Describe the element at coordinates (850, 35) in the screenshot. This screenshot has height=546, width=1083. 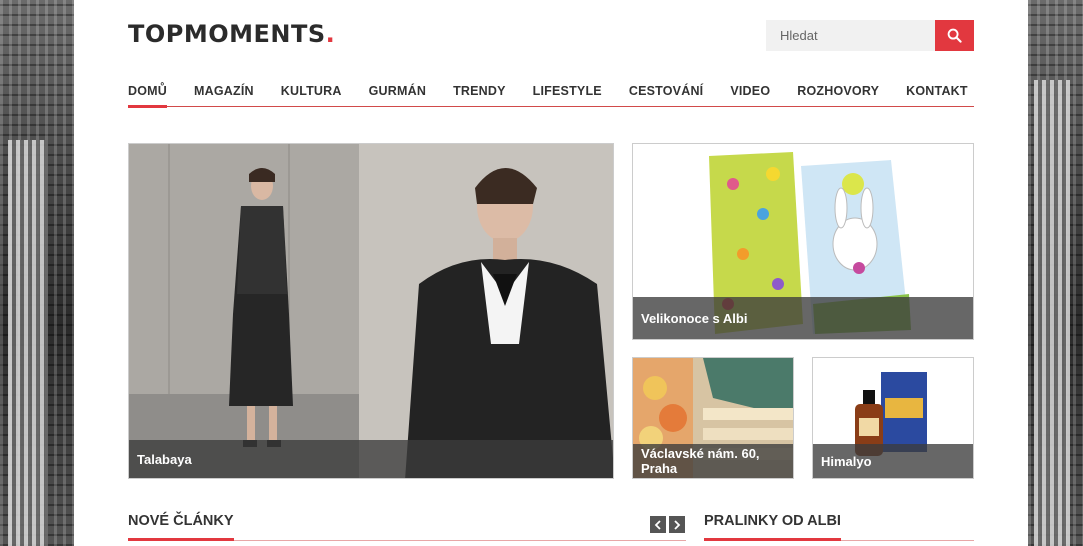
I see `search-input` at that location.